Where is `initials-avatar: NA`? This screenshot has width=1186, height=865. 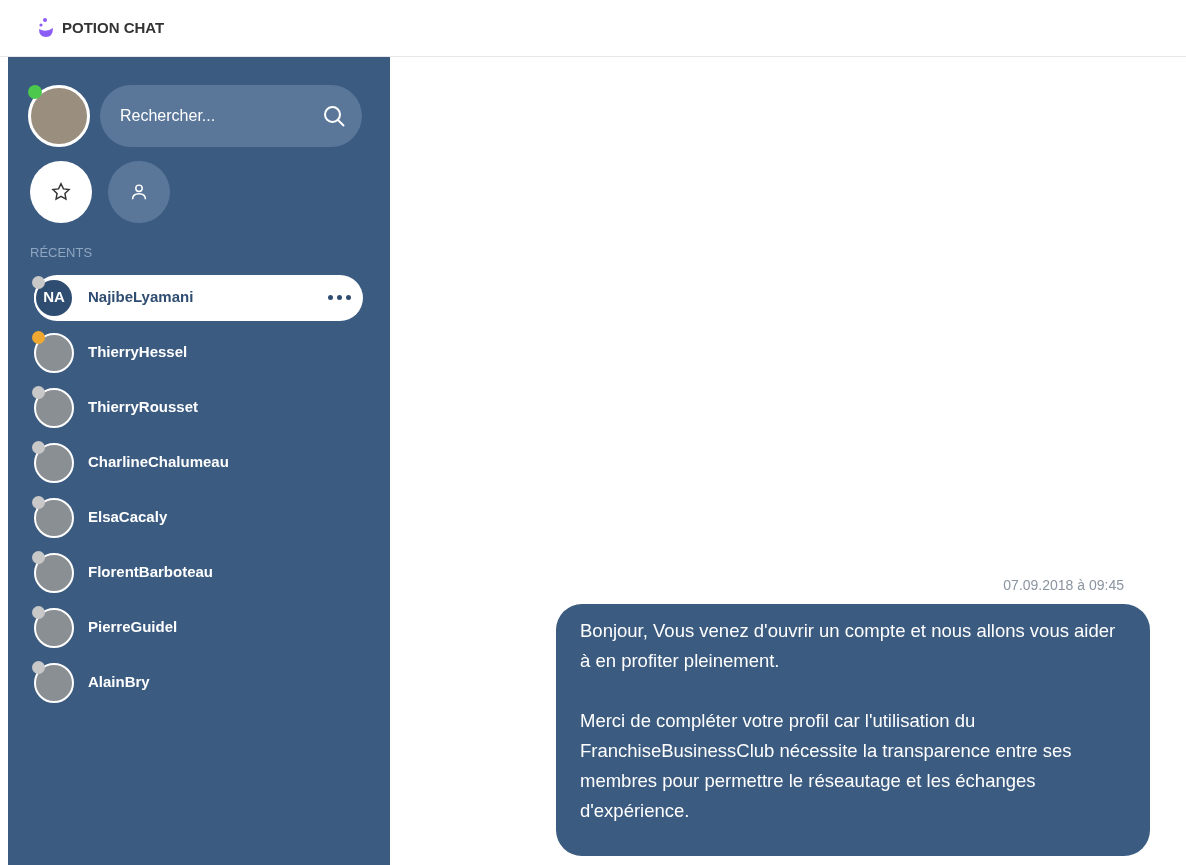
initials-avatar: NA is located at coordinates (54, 297).